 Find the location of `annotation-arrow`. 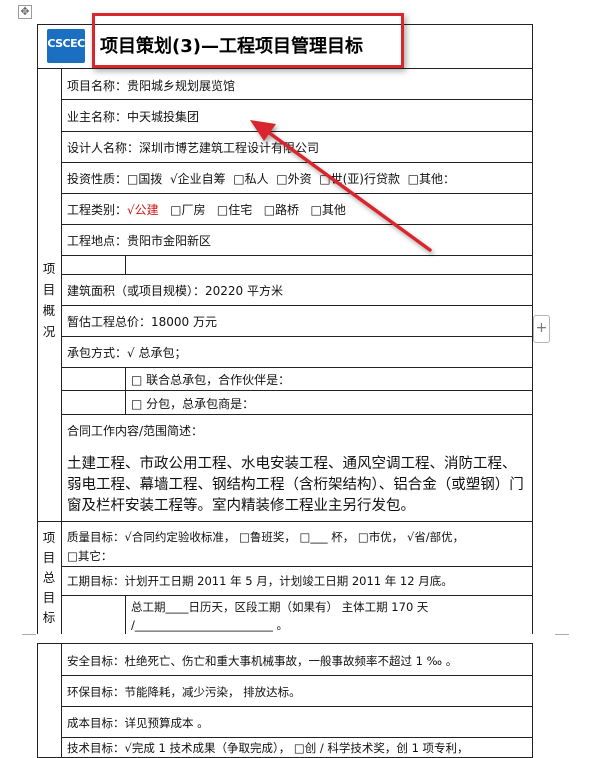

annotation-arrow is located at coordinates (341, 186).